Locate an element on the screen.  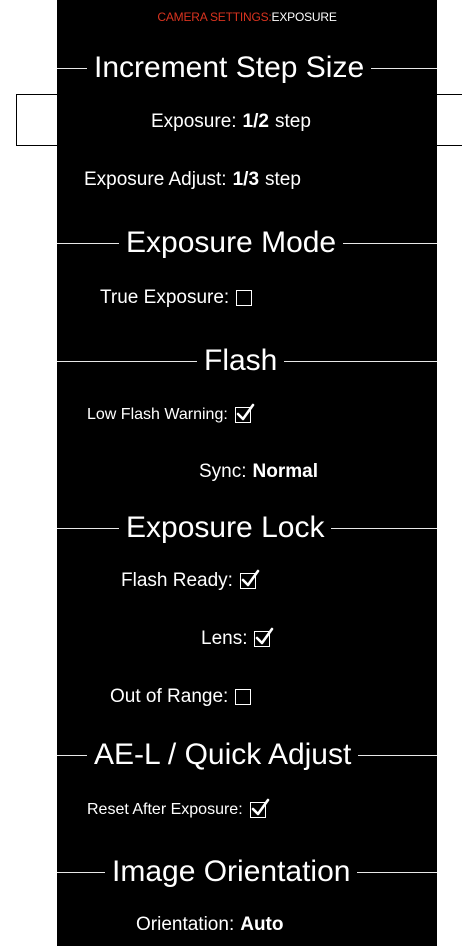
setting-reset-after-exposure: Reset After Exposure: is located at coordinates (178, 810).